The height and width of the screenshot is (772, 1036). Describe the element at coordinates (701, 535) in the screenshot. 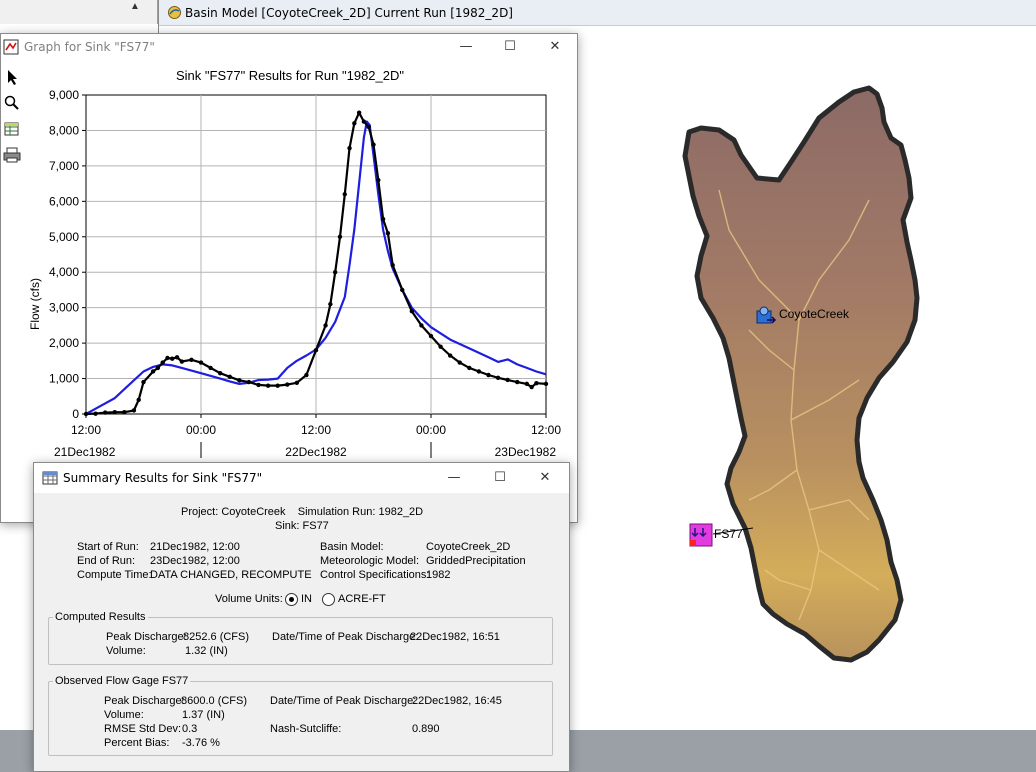

I see `sink-icon` at that location.